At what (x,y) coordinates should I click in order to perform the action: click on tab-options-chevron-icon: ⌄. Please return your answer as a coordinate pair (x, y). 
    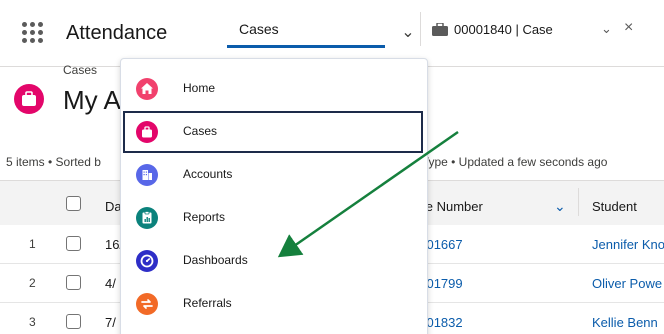
    Looking at the image, I should click on (606, 29).